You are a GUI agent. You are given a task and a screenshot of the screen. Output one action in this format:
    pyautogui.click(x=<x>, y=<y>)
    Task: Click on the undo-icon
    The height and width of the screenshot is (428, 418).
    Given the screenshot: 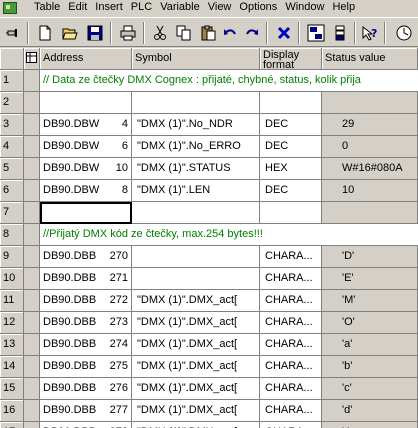 What is the action you would take?
    pyautogui.click(x=229, y=33)
    